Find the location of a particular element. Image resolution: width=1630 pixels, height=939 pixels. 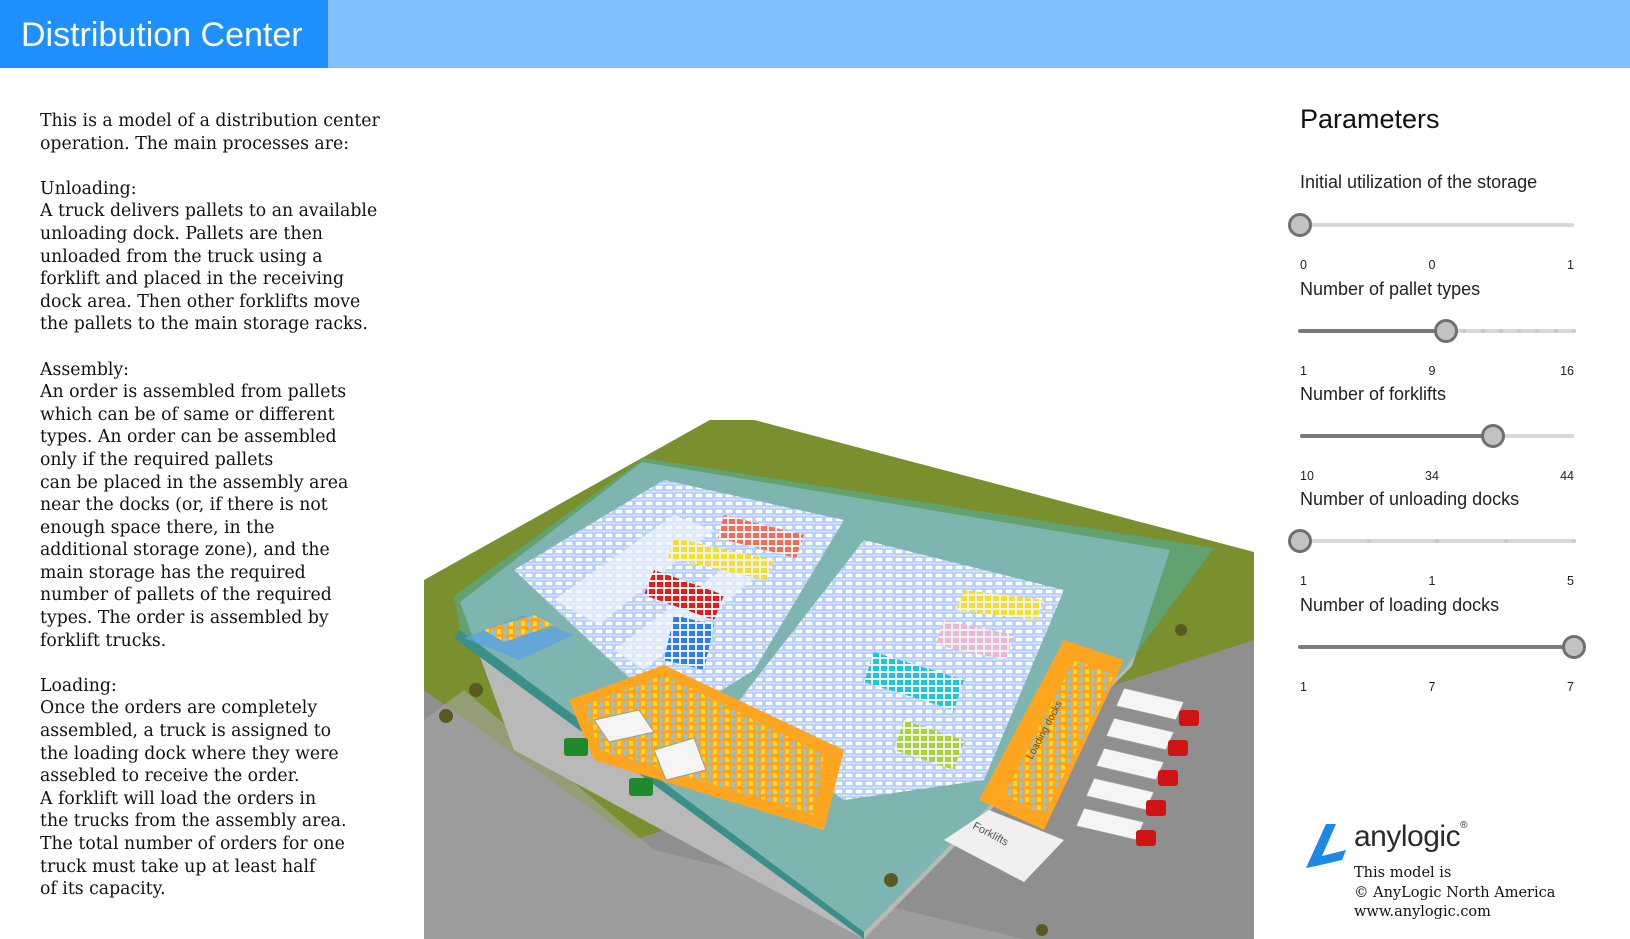

slider-value-label: 7 is located at coordinates (1432, 687).